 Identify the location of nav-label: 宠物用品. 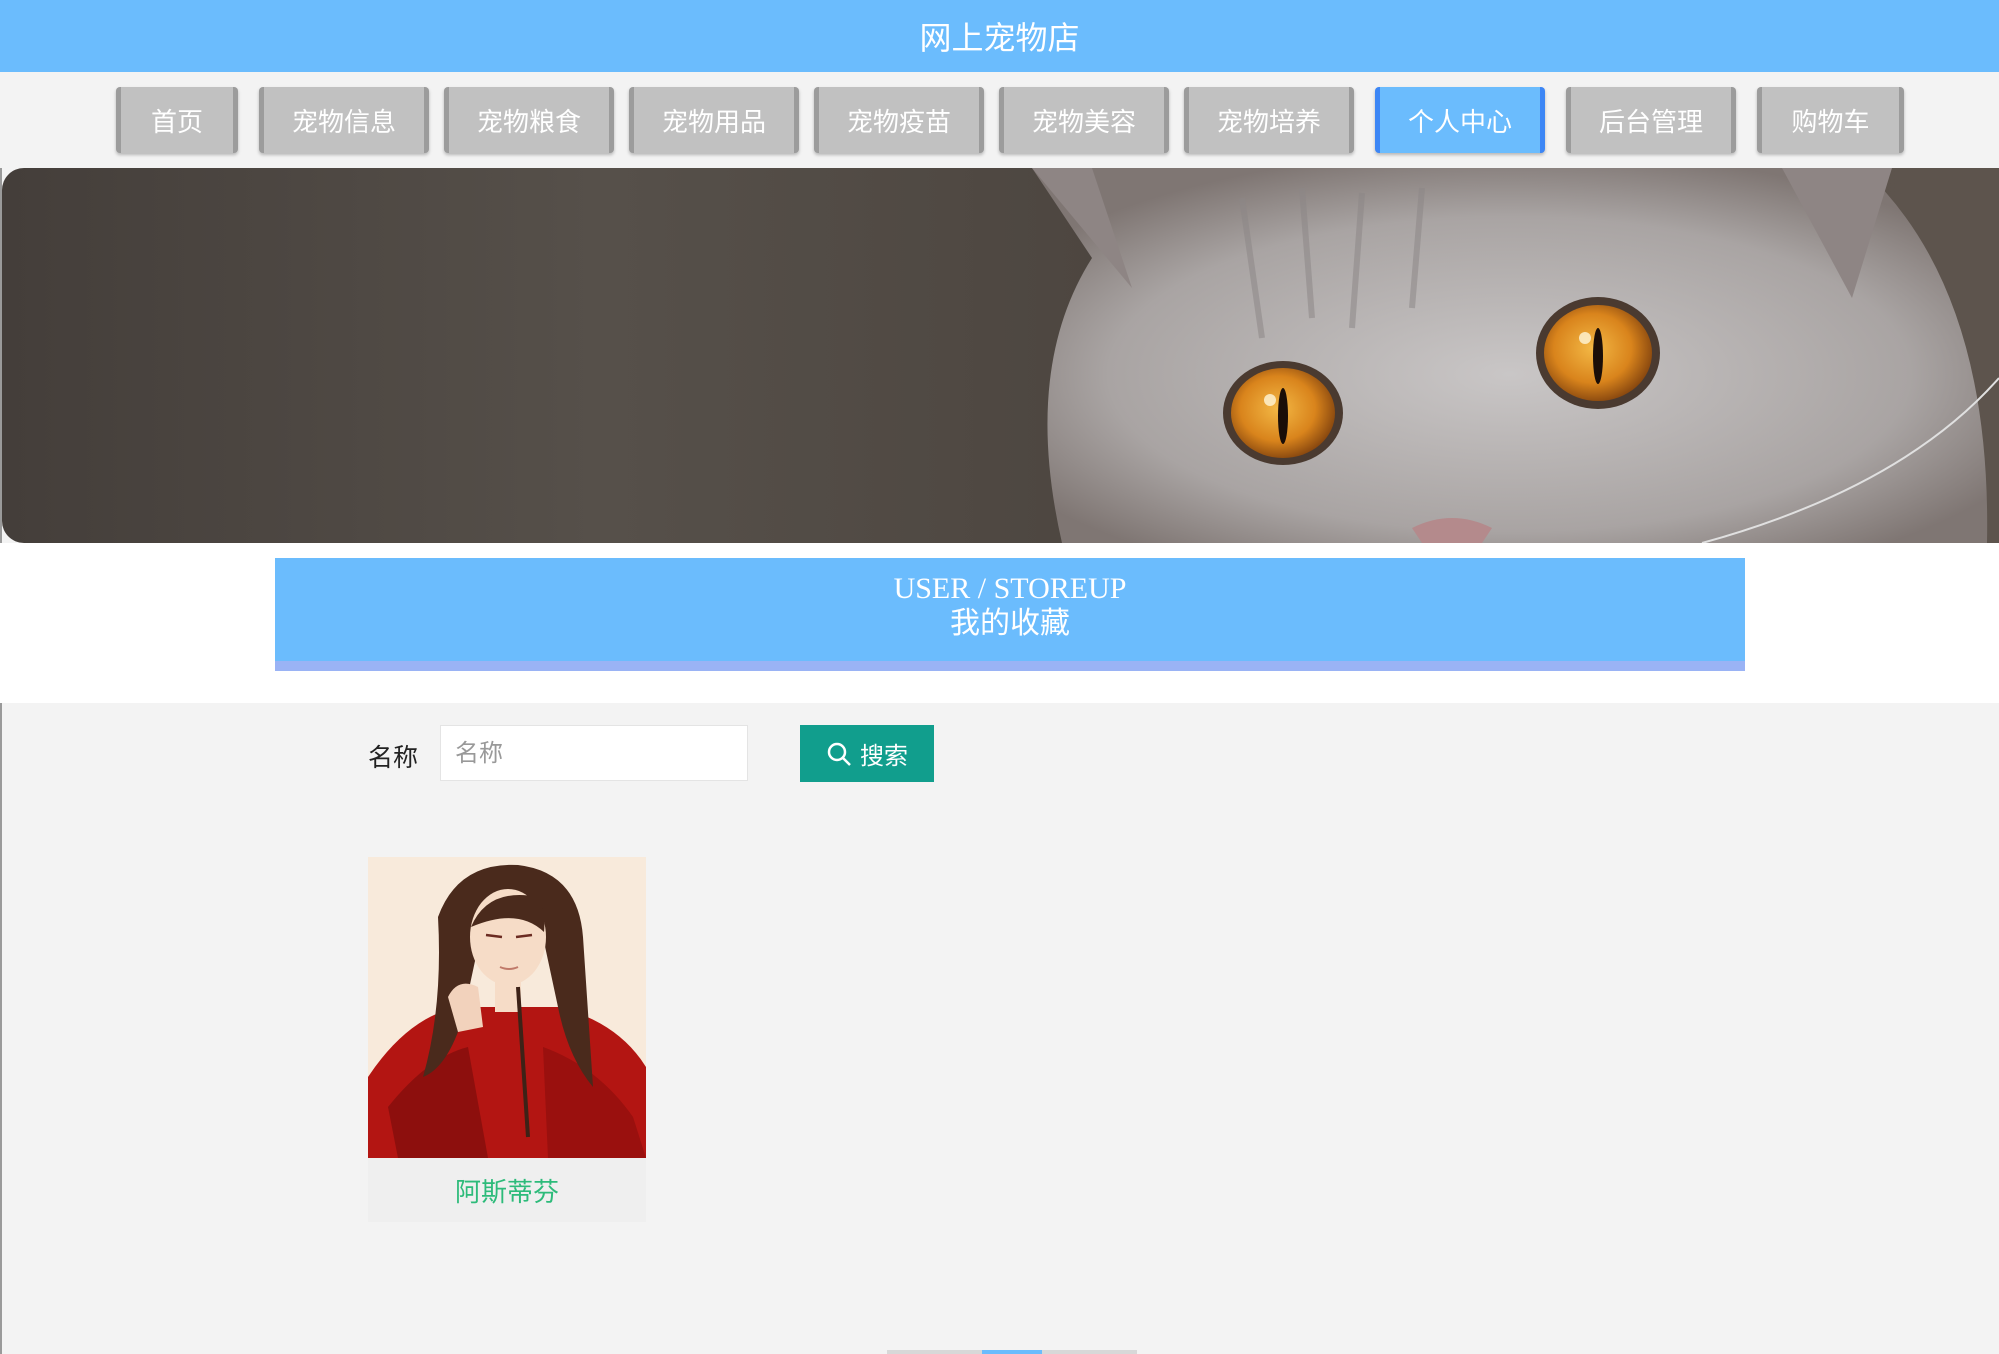
(713, 122).